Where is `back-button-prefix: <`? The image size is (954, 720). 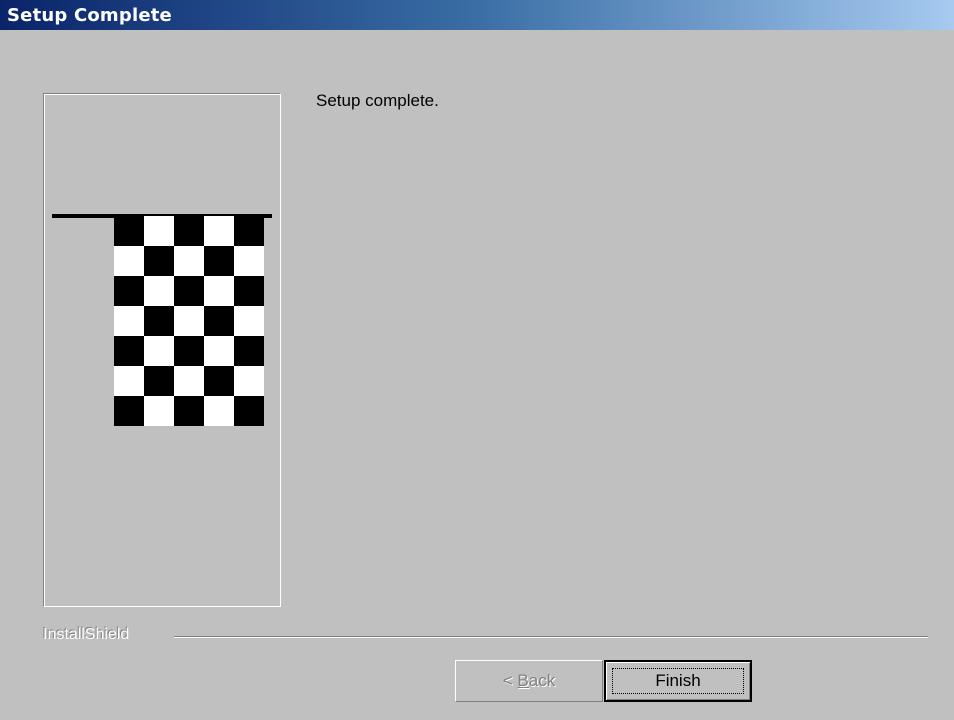 back-button-prefix: < is located at coordinates (510, 680).